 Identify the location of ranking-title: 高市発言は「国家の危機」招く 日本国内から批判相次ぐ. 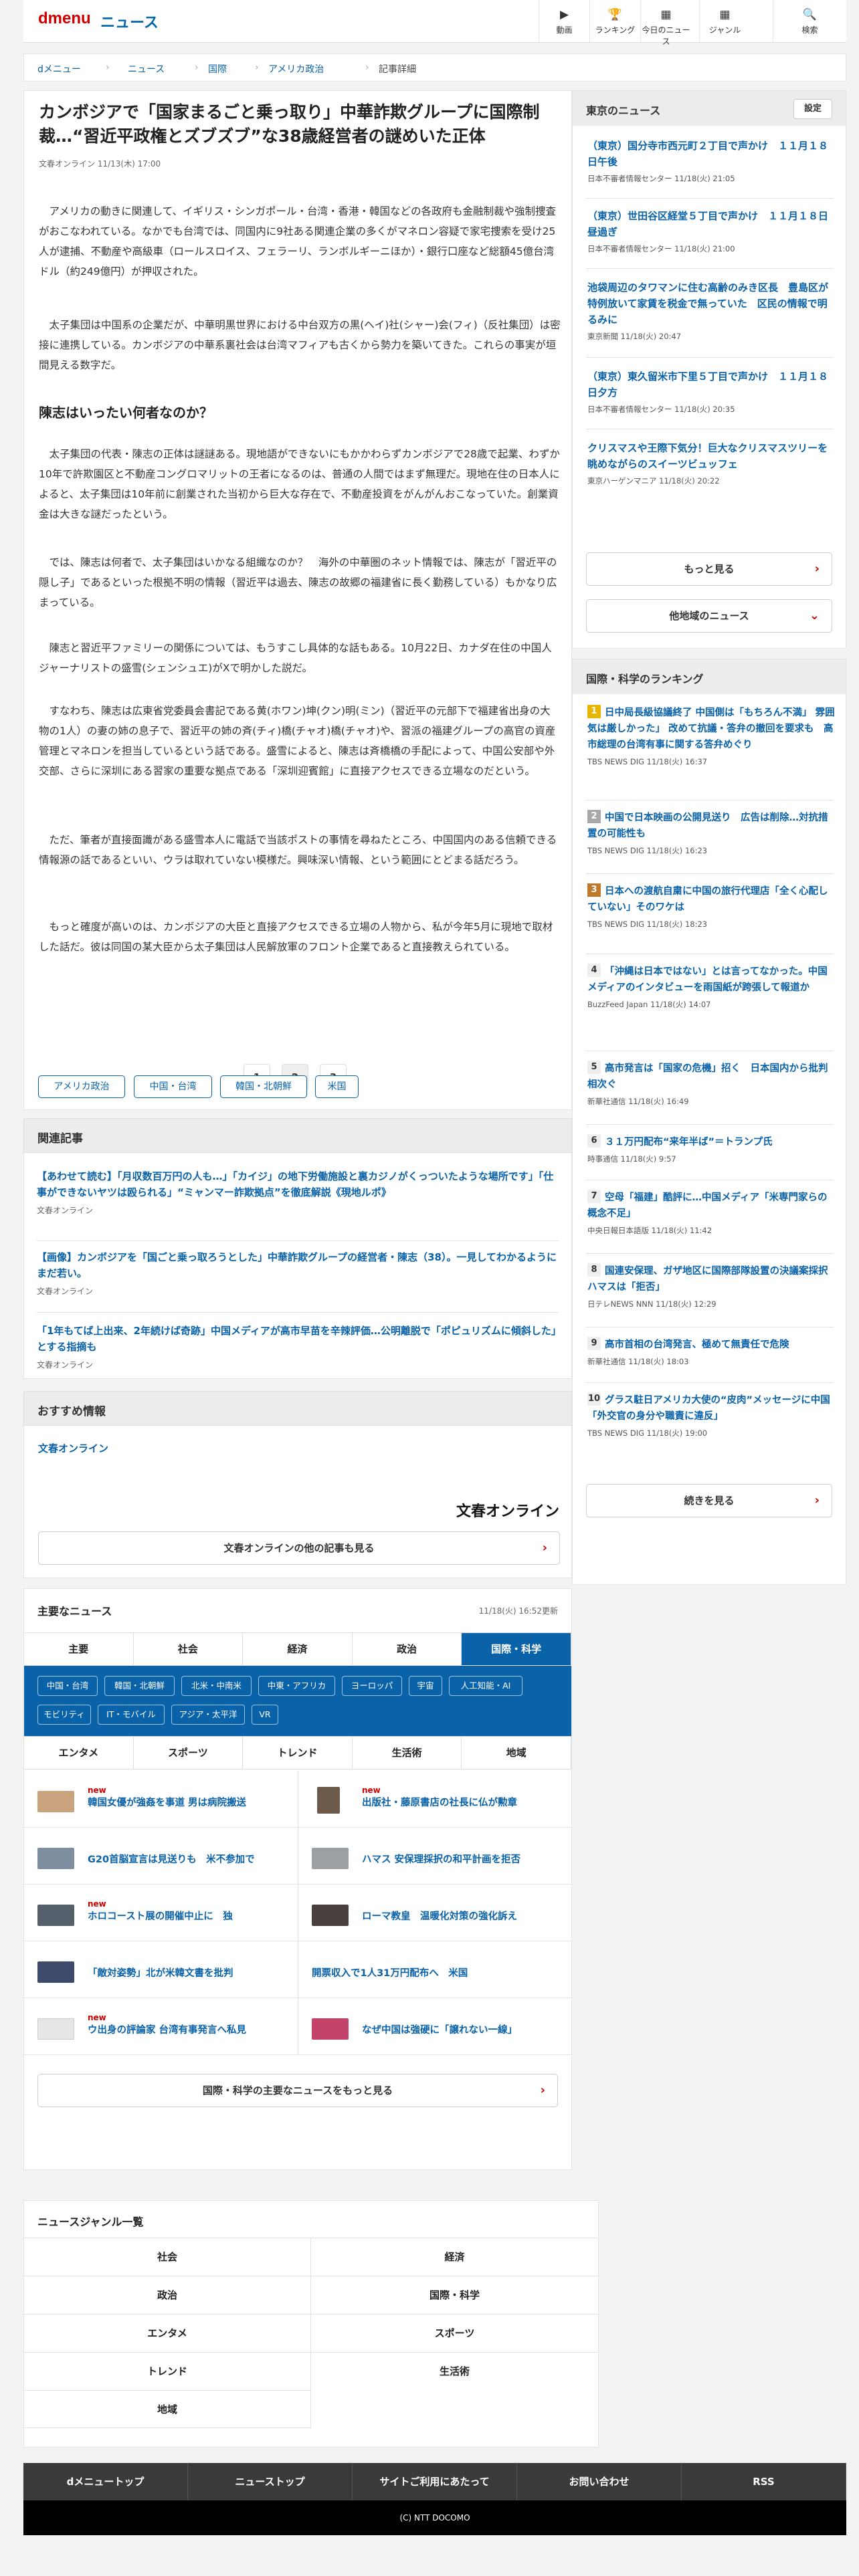
(708, 1076).